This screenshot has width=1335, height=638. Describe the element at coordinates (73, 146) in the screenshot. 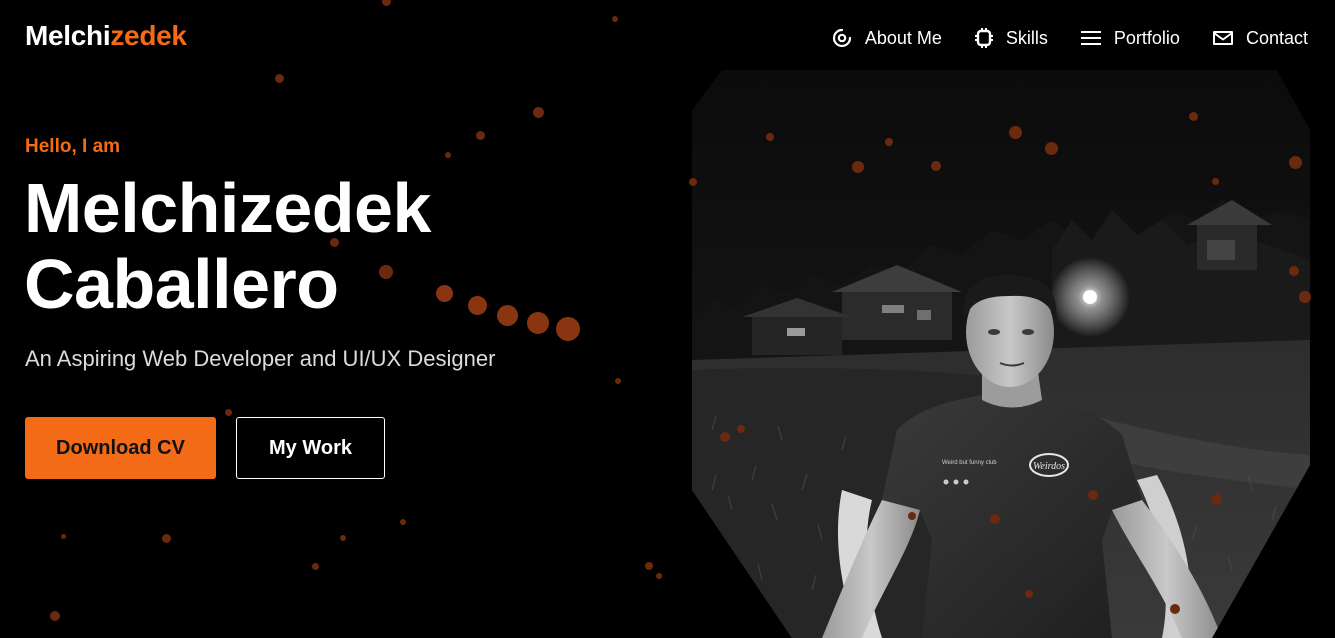

I see `hero-greeting: Hello, I am` at that location.